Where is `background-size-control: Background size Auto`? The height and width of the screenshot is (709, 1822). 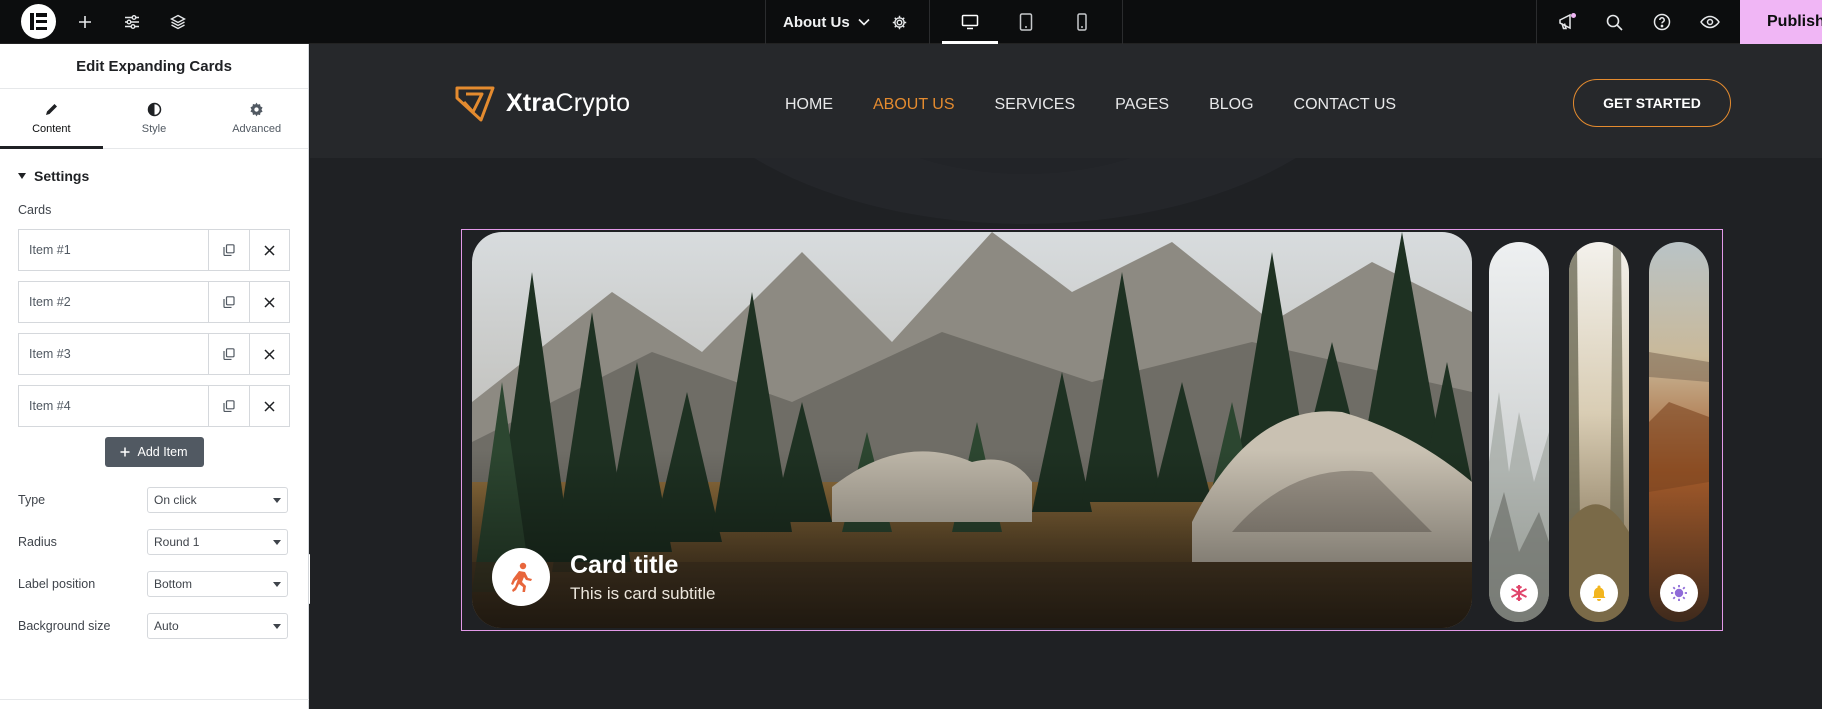 background-size-control: Background size Auto is located at coordinates (154, 626).